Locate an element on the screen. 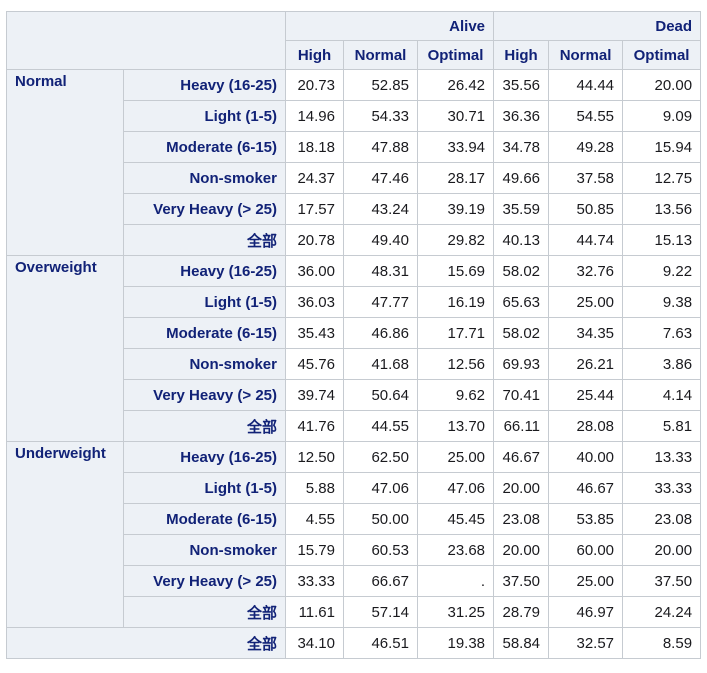 This screenshot has height=673, width=707. data-cell: 41.68 is located at coordinates (380, 364).